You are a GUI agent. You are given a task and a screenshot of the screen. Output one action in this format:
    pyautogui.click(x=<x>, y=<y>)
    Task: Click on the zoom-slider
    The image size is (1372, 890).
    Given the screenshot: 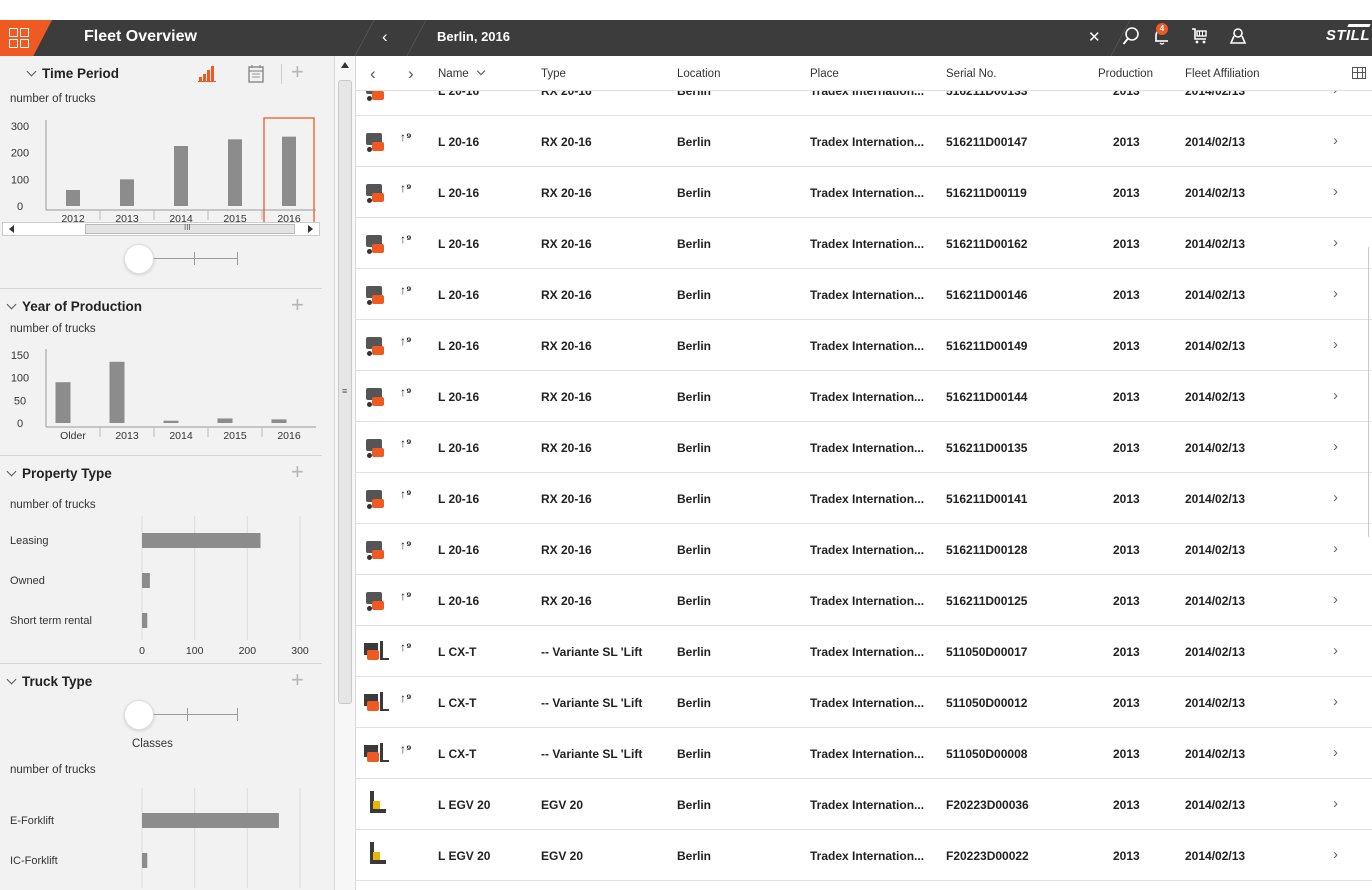 What is the action you would take?
    pyautogui.click(x=184, y=260)
    